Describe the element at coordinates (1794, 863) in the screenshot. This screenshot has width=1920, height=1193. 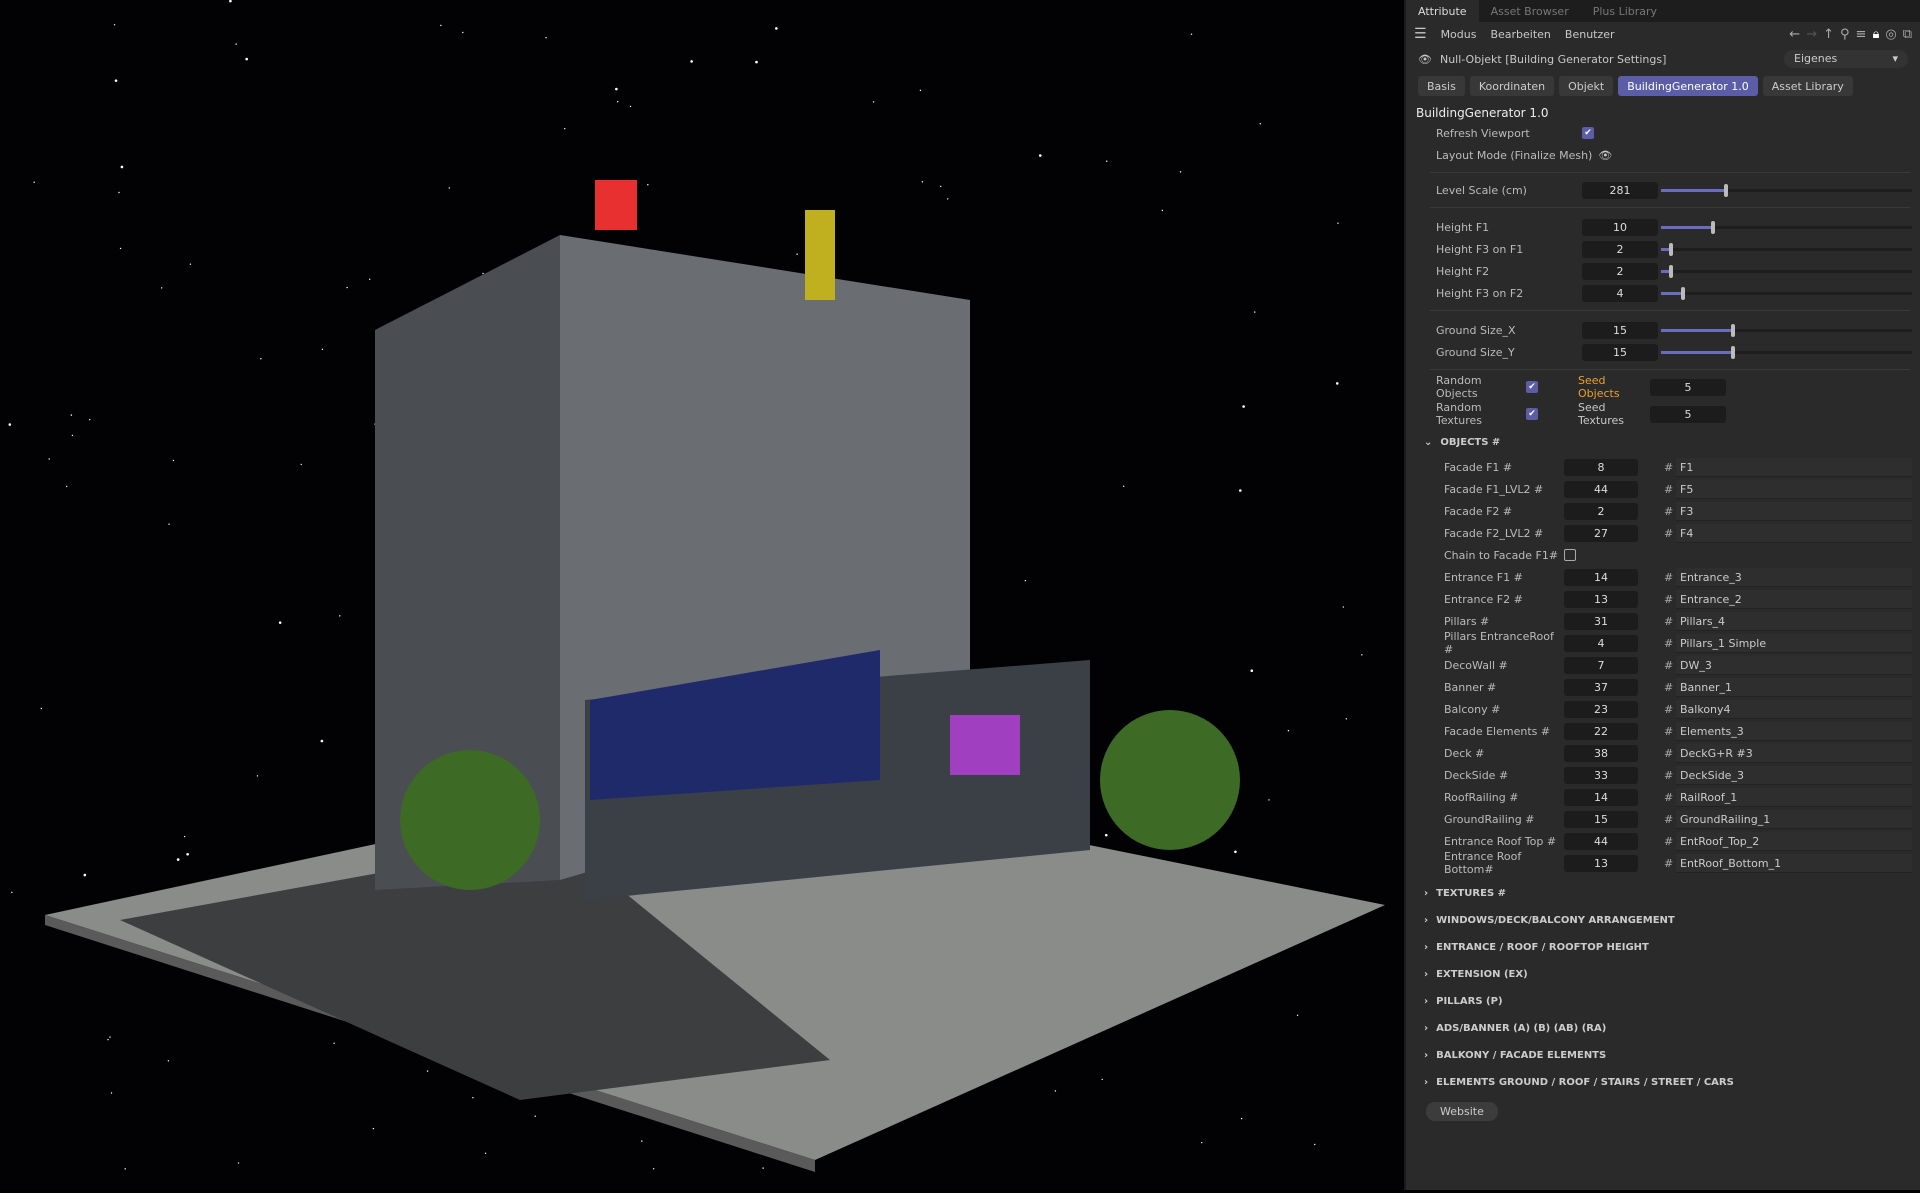
I see `object-name-field: EntRoof_Bottom_1` at that location.